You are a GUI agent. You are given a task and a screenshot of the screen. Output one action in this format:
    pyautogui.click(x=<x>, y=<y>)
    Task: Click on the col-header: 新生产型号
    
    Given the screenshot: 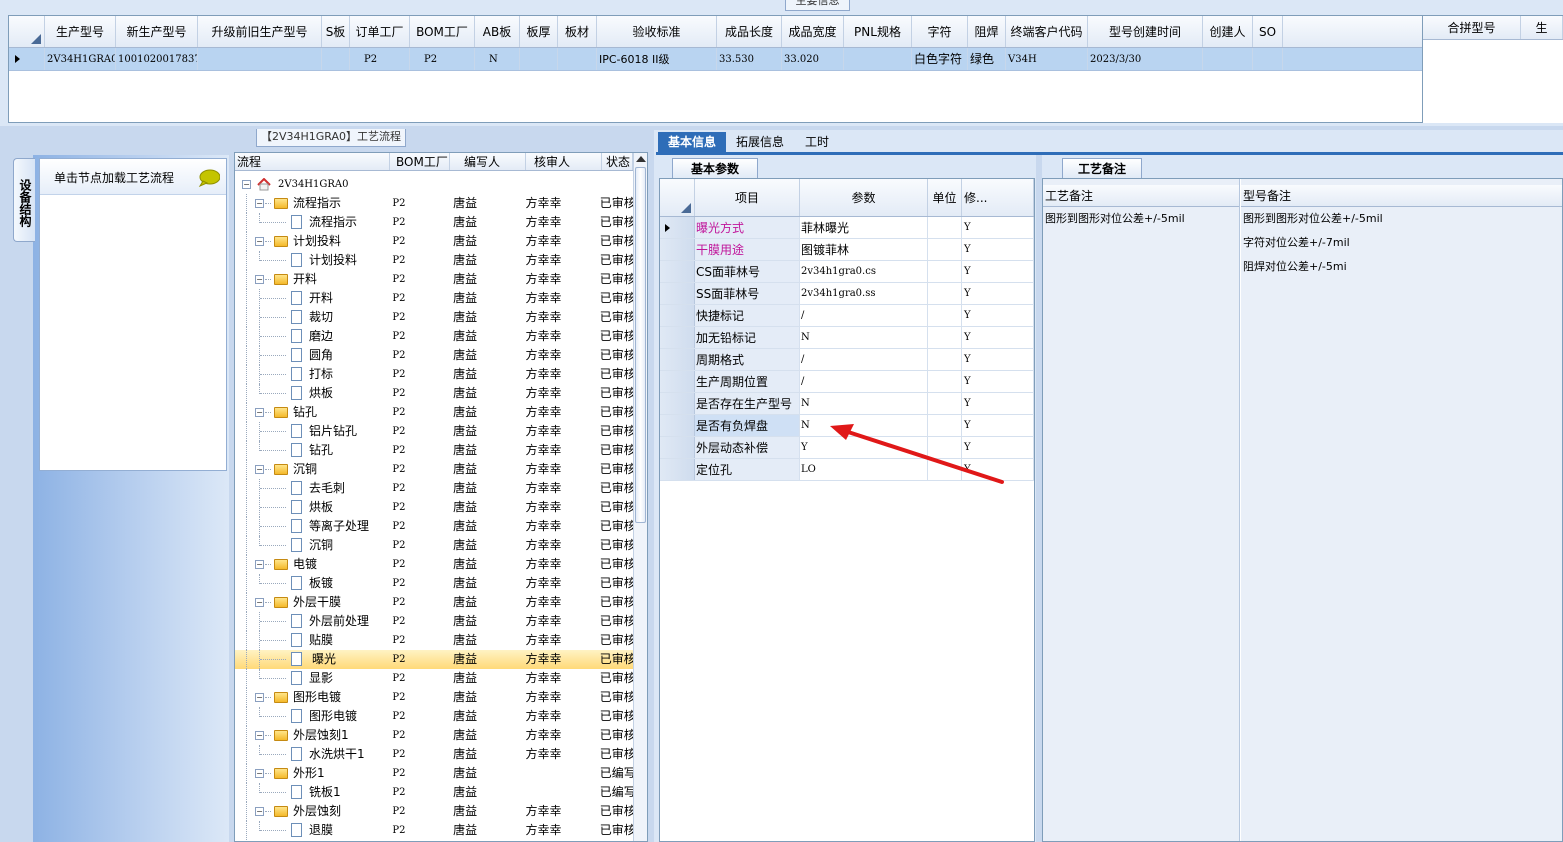 What is the action you would take?
    pyautogui.click(x=157, y=31)
    